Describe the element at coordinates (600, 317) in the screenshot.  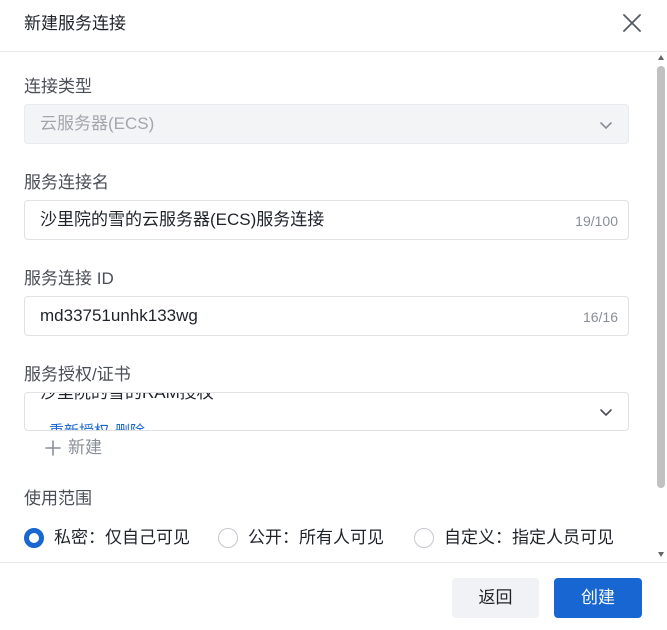
I see `connection-id-counter: 16/16` at that location.